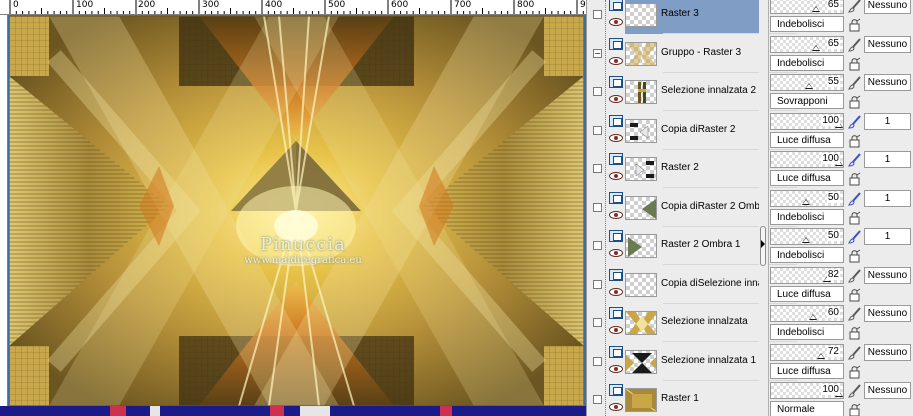  Describe the element at coordinates (763, 244) in the screenshot. I see `expand-arrow-icon` at that location.